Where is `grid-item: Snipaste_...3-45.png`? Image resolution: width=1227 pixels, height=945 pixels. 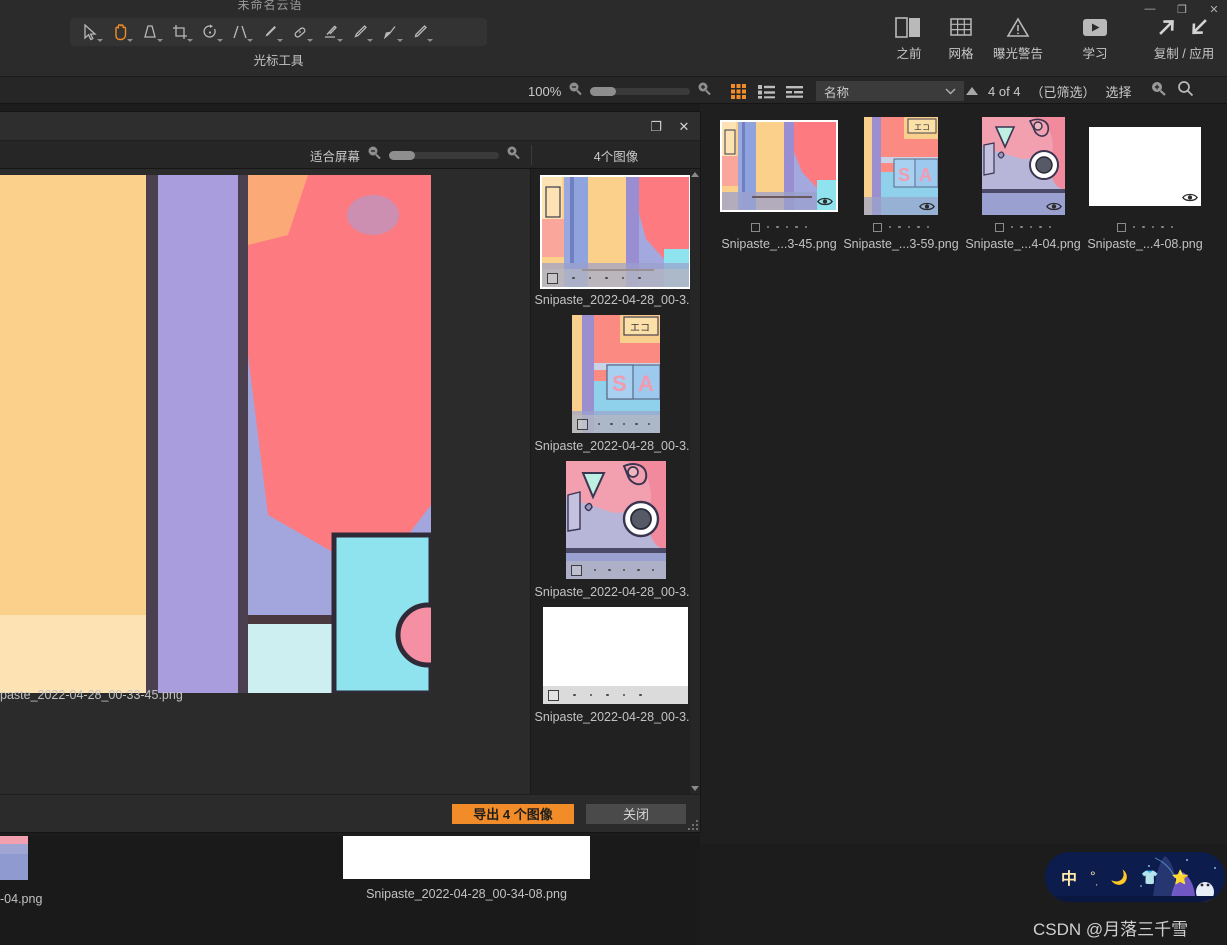 grid-item: Snipaste_...3-45.png is located at coordinates (779, 183).